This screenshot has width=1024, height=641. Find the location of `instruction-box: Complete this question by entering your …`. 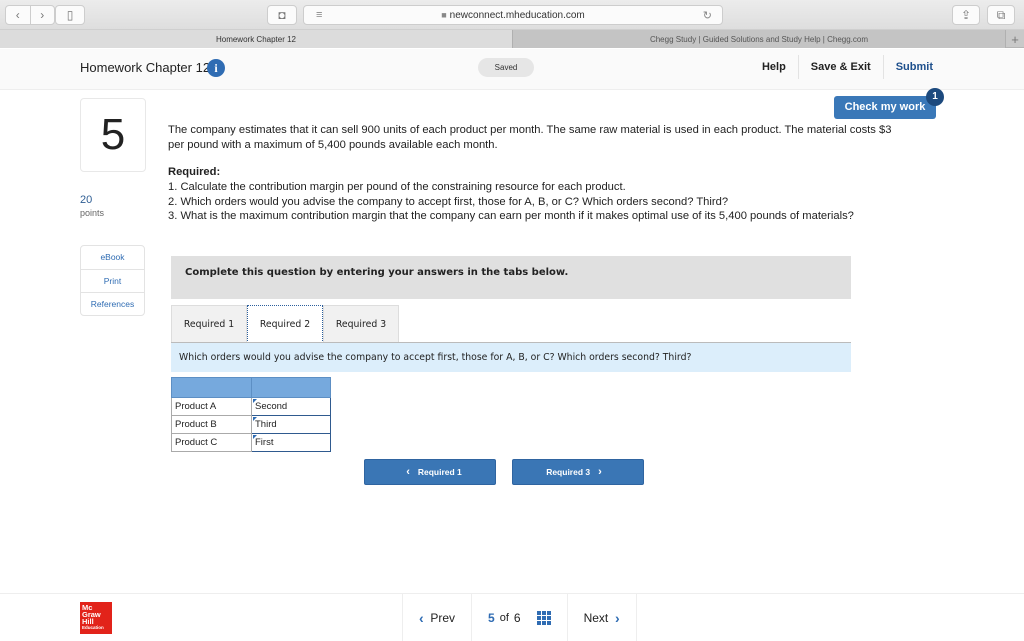

instruction-box: Complete this question by entering your … is located at coordinates (511, 277).